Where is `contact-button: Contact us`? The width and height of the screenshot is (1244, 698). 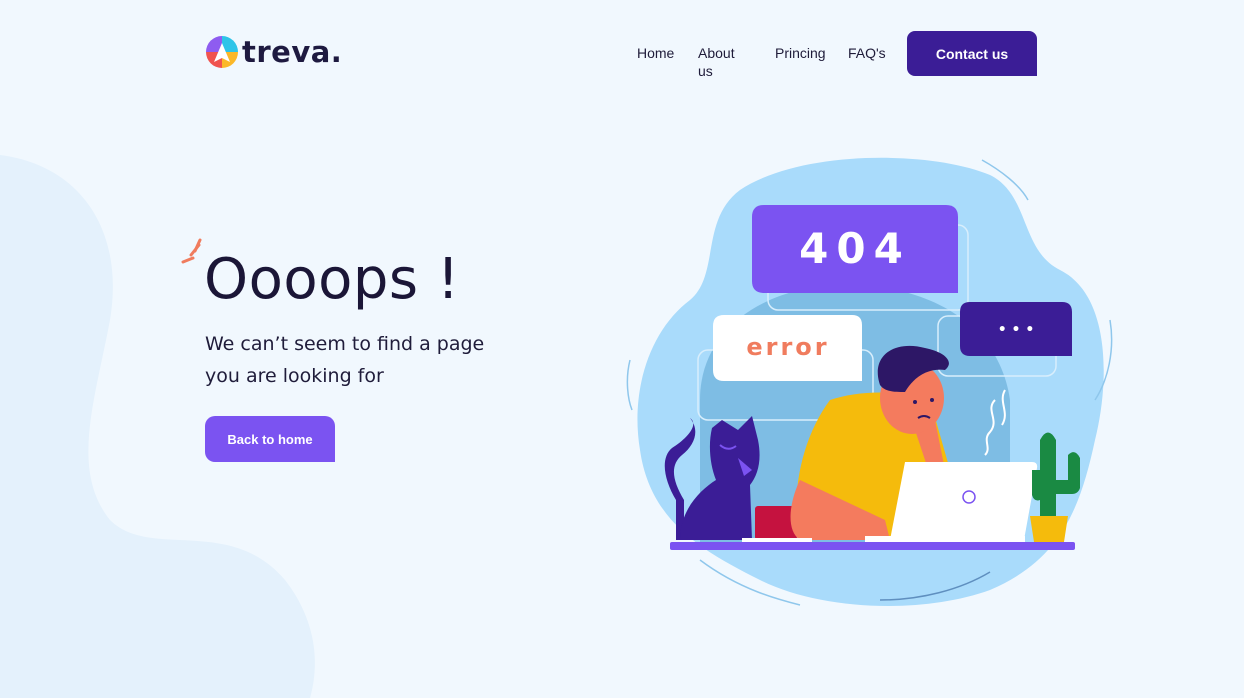 contact-button: Contact us is located at coordinates (972, 53).